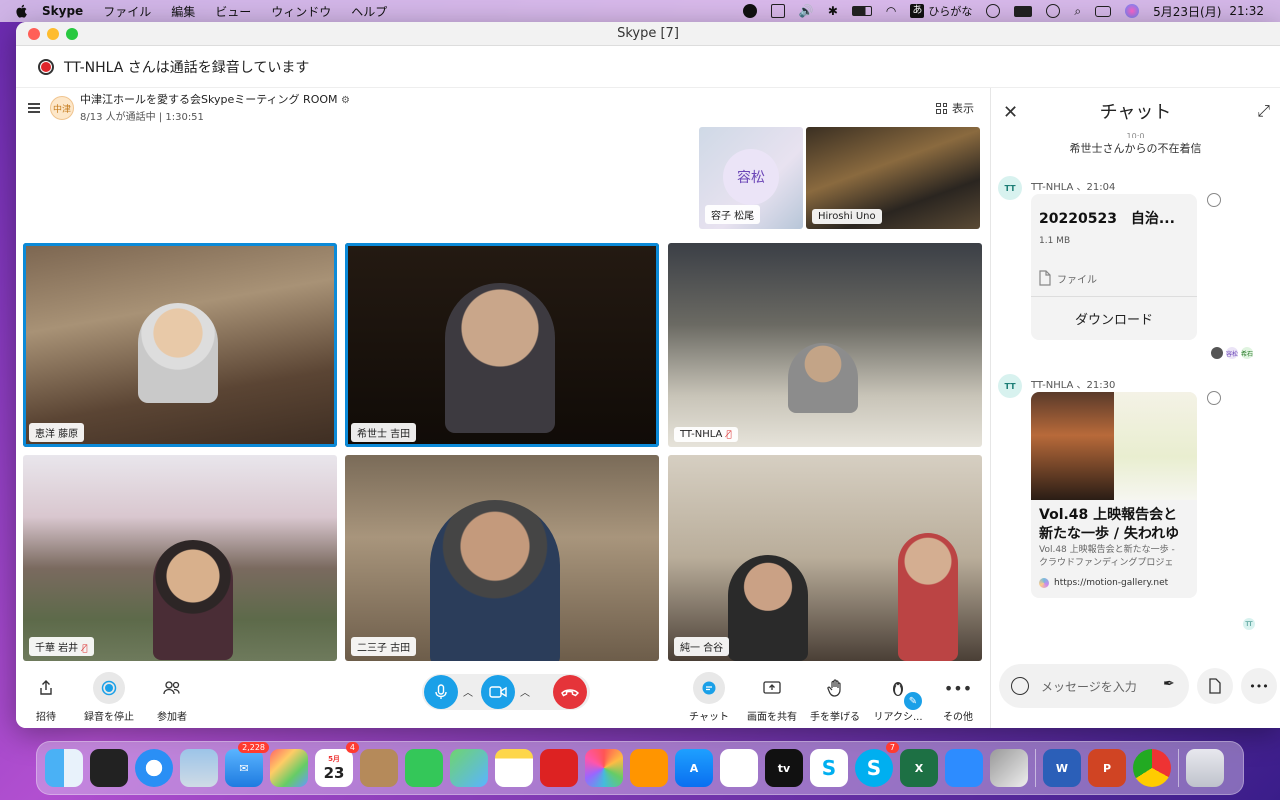  I want to click on preview-icon, so click(199, 768).